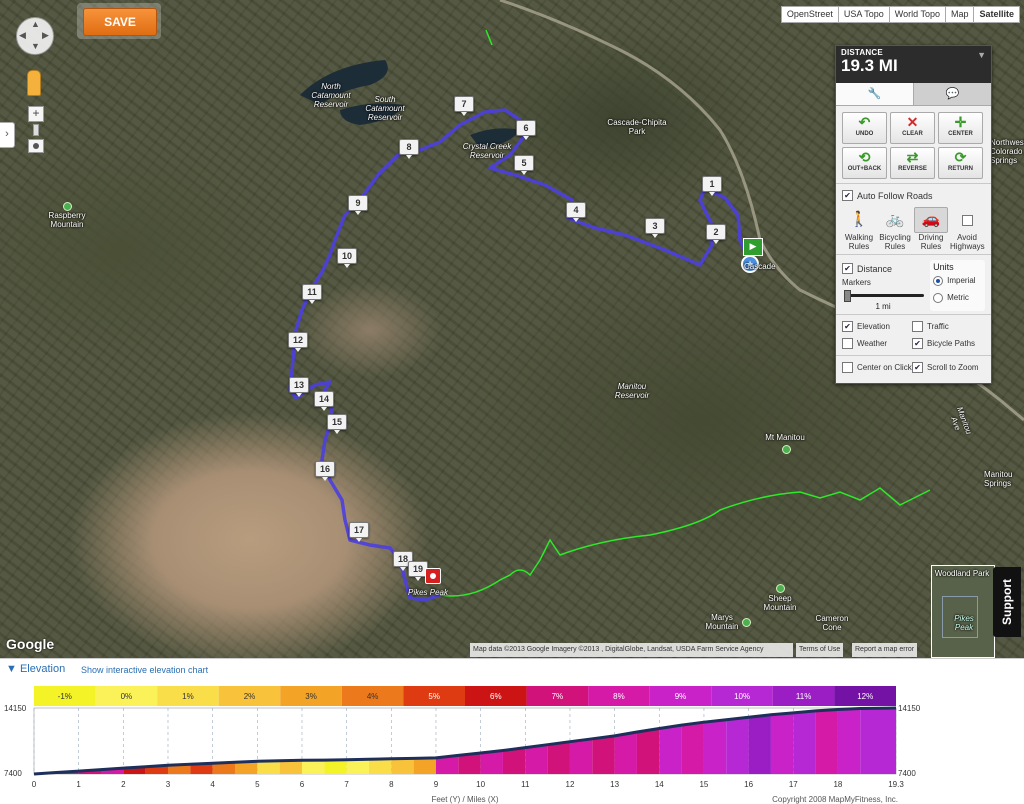 Image resolution: width=1024 pixels, height=804 pixels. What do you see at coordinates (428, 592) in the screenshot?
I see `map-label: Pikes Peak` at bounding box center [428, 592].